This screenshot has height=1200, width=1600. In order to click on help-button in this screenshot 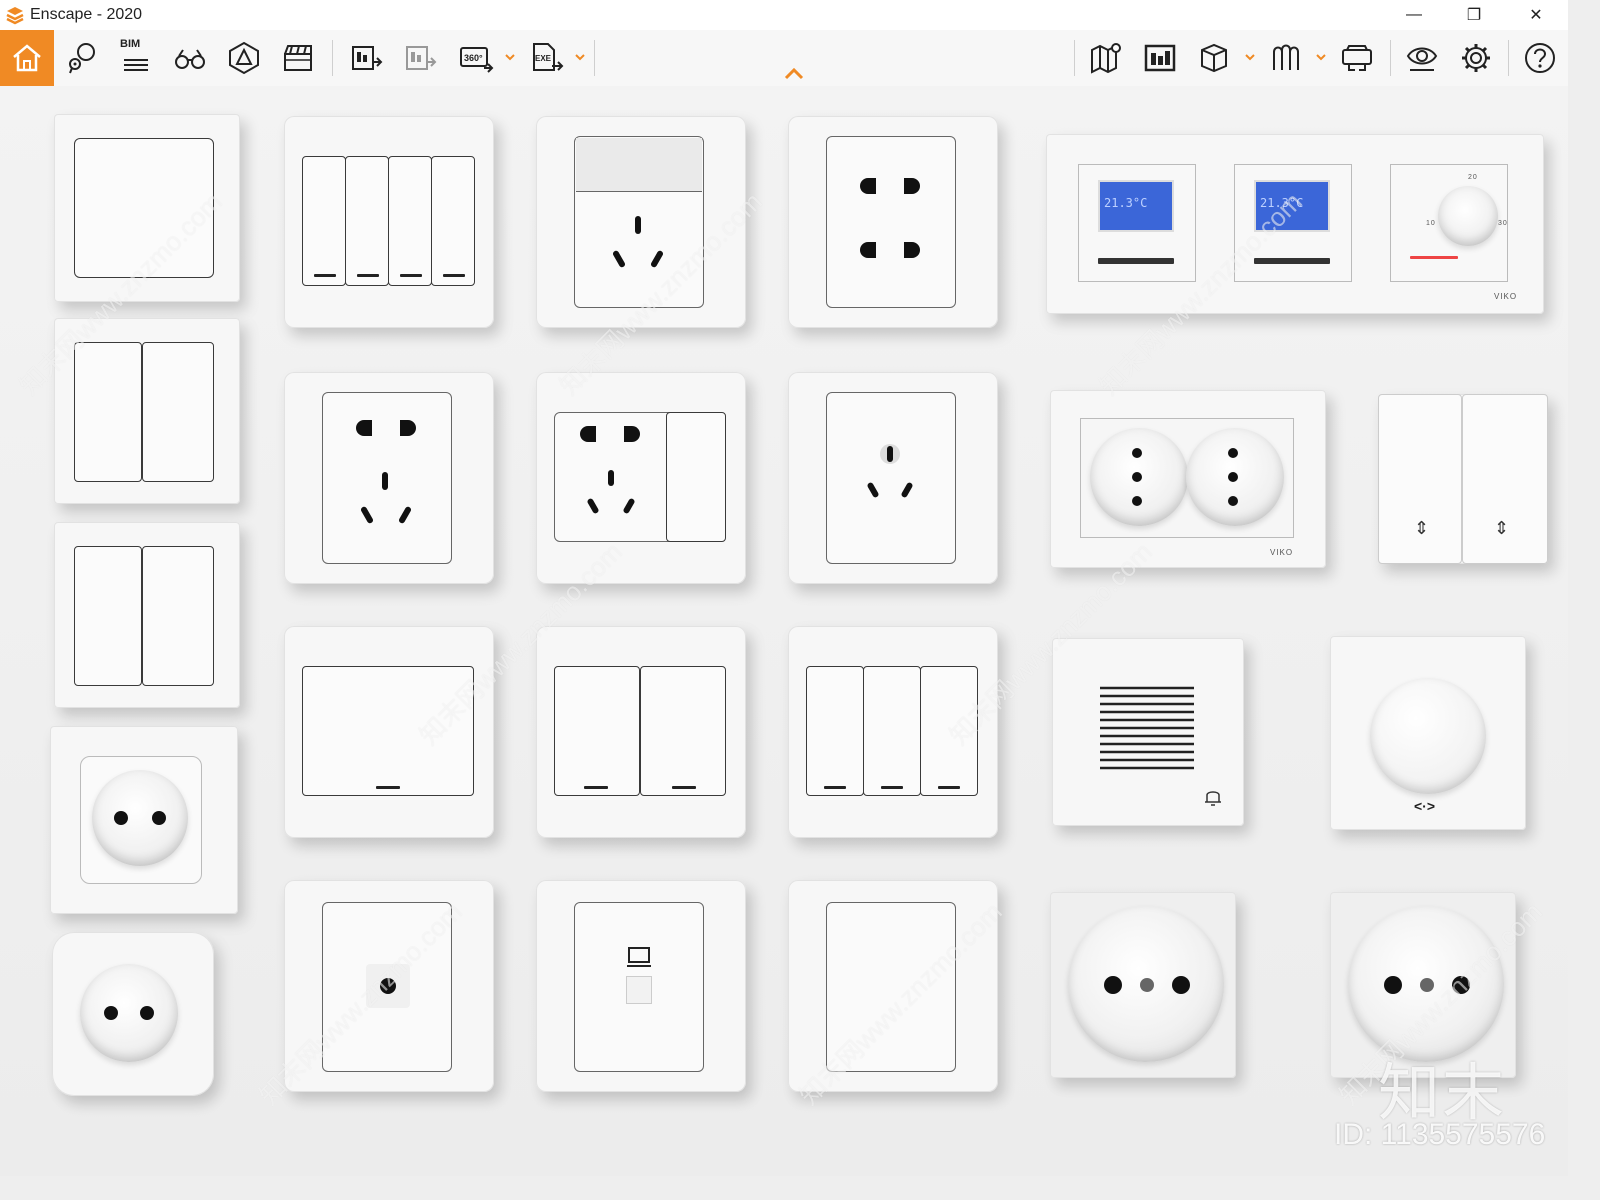, I will do `click(1540, 58)`.